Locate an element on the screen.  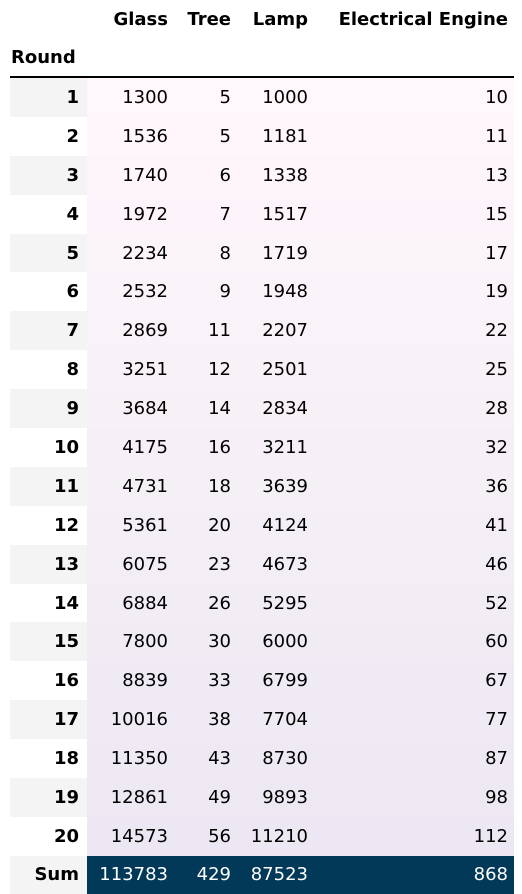
cell-glass: 14573 is located at coordinates (130, 836).